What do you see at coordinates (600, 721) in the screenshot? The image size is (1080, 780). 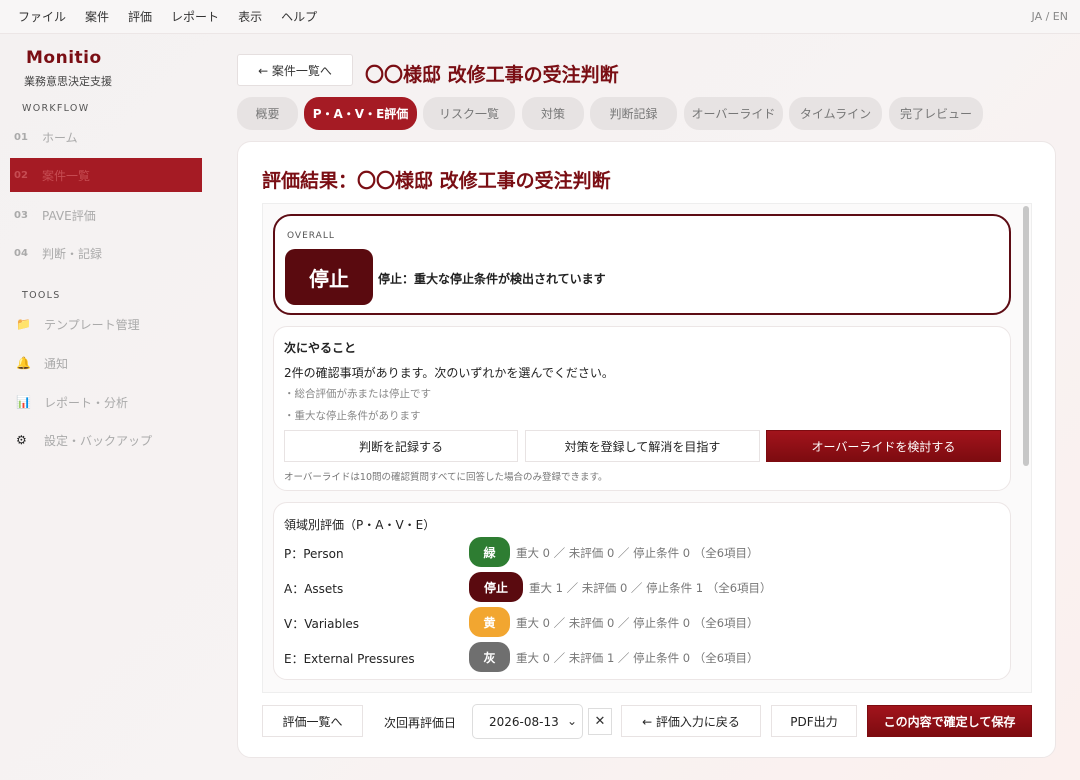 I see `clear-date-button: ✕` at bounding box center [600, 721].